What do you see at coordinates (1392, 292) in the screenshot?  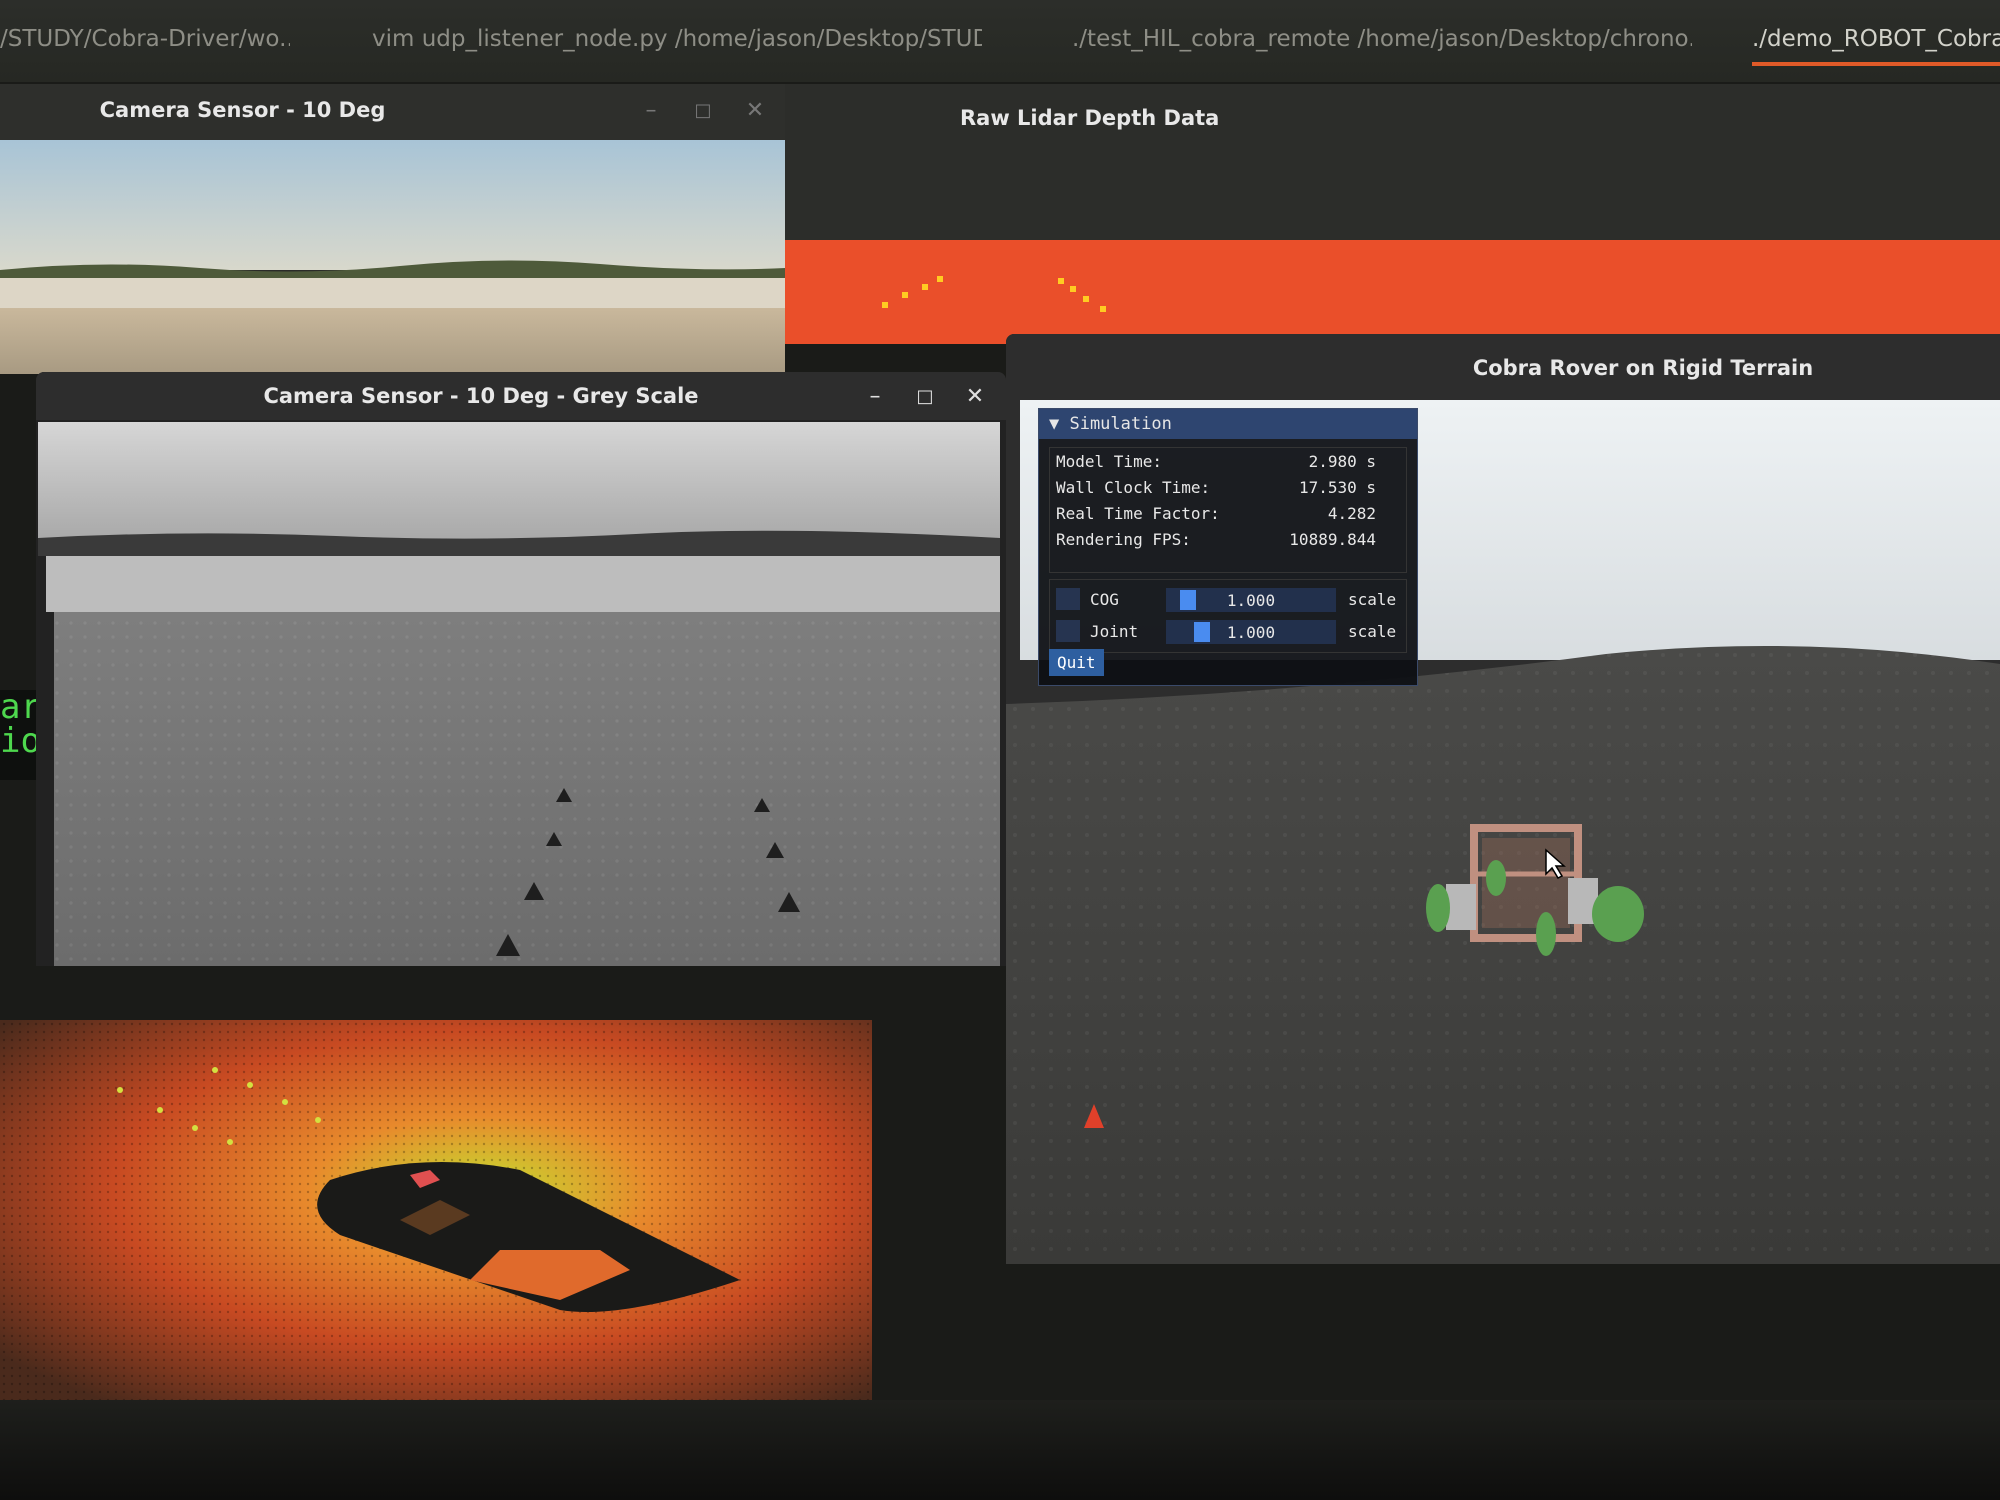 I see `lidar-depth-image` at bounding box center [1392, 292].